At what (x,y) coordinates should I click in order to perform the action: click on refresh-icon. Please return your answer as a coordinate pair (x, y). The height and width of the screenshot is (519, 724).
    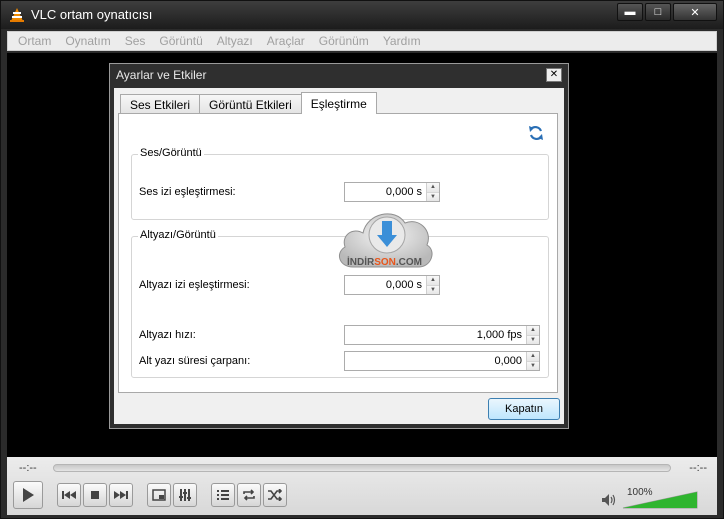
    Looking at the image, I should click on (536, 133).